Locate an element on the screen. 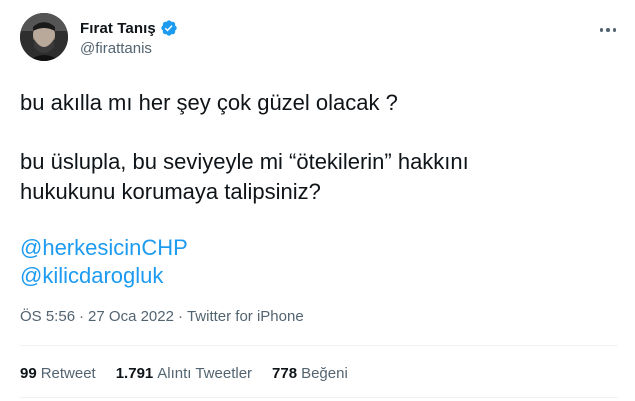 This screenshot has height=401, width=635. tweet-source: Twitter for iPhone is located at coordinates (245, 316).